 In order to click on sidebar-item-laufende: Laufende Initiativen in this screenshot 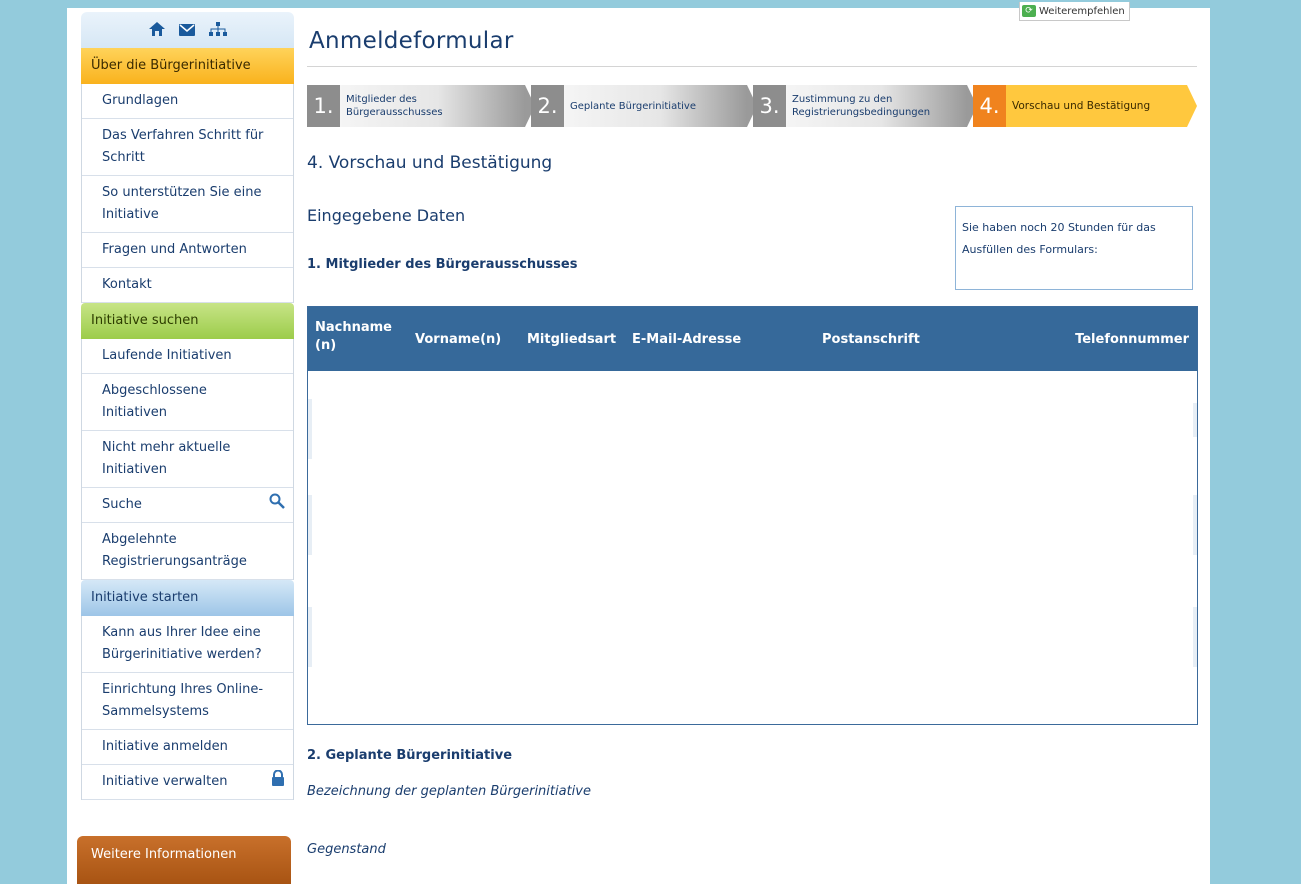, I will do `click(187, 356)`.